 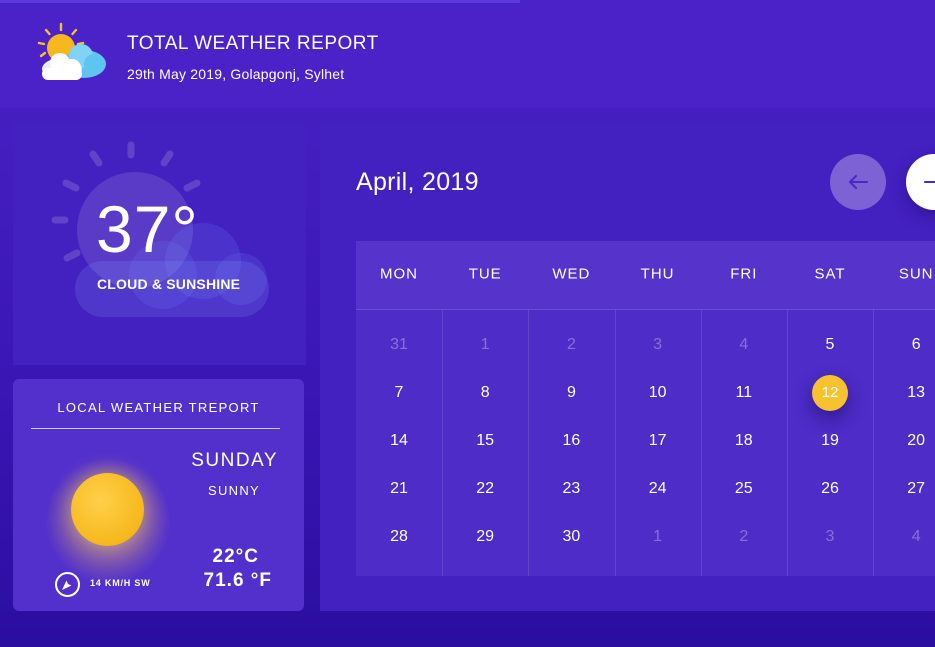 What do you see at coordinates (744, 441) in the screenshot?
I see `calendar-day: 18` at bounding box center [744, 441].